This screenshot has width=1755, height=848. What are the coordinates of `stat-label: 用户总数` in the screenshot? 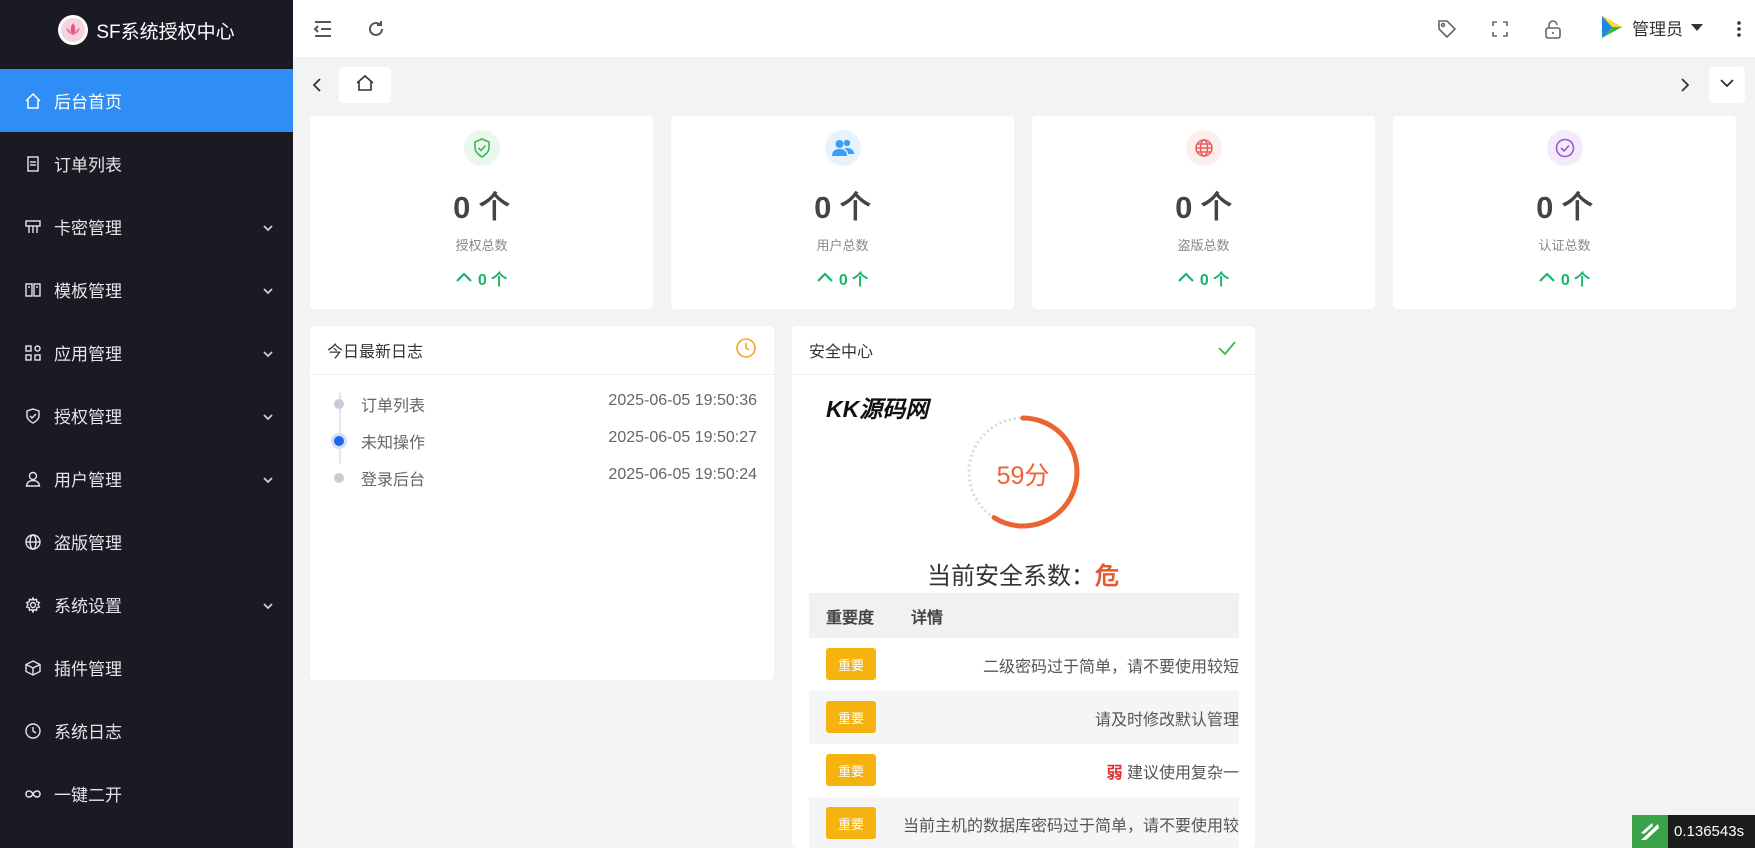 It's located at (842, 245).